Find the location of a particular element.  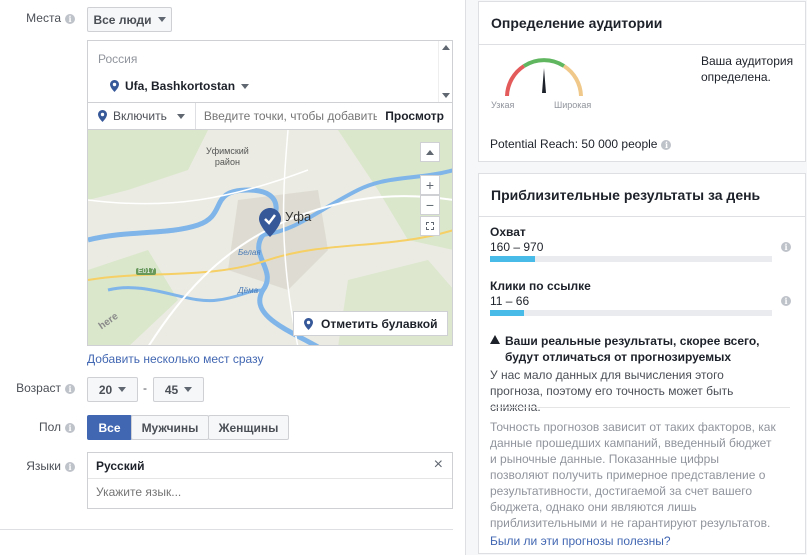

chevron-up-icon is located at coordinates (430, 152).